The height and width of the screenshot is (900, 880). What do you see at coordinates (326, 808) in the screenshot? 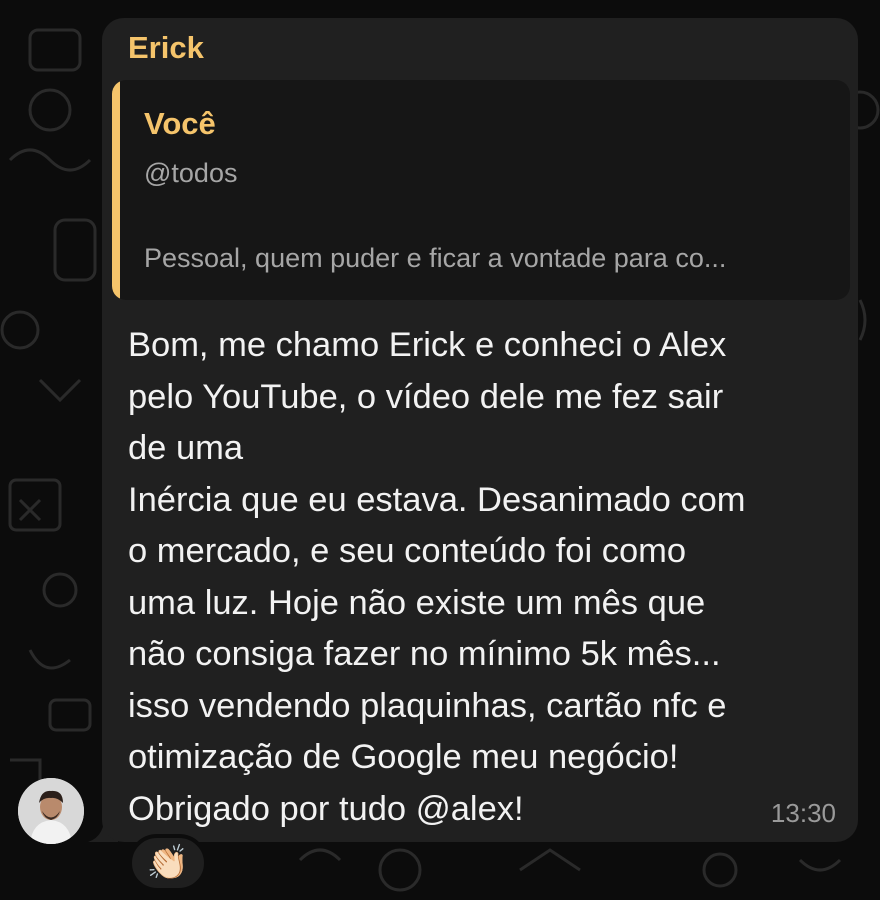
I see `message-line: Obrigado por tudo @alex!` at bounding box center [326, 808].